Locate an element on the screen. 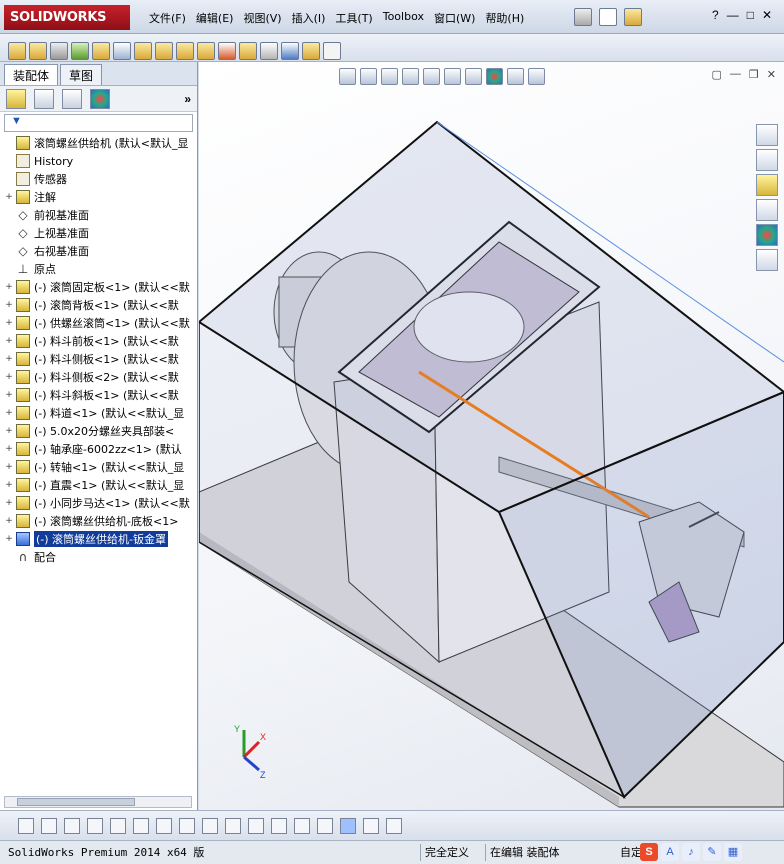  solidworks-logo: SOLIDWORKS is located at coordinates (67, 17).